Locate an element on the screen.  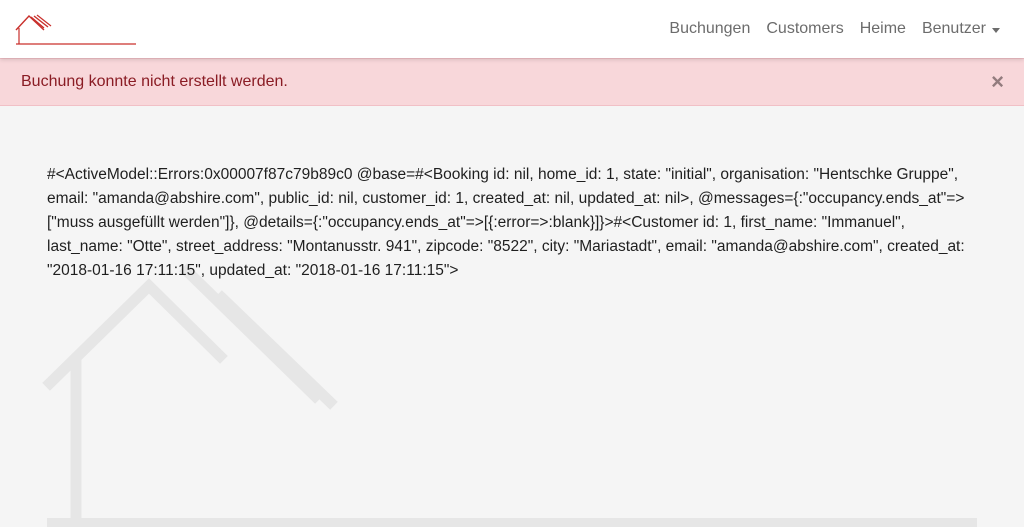
nav-item-label: Buchungen is located at coordinates (710, 28).